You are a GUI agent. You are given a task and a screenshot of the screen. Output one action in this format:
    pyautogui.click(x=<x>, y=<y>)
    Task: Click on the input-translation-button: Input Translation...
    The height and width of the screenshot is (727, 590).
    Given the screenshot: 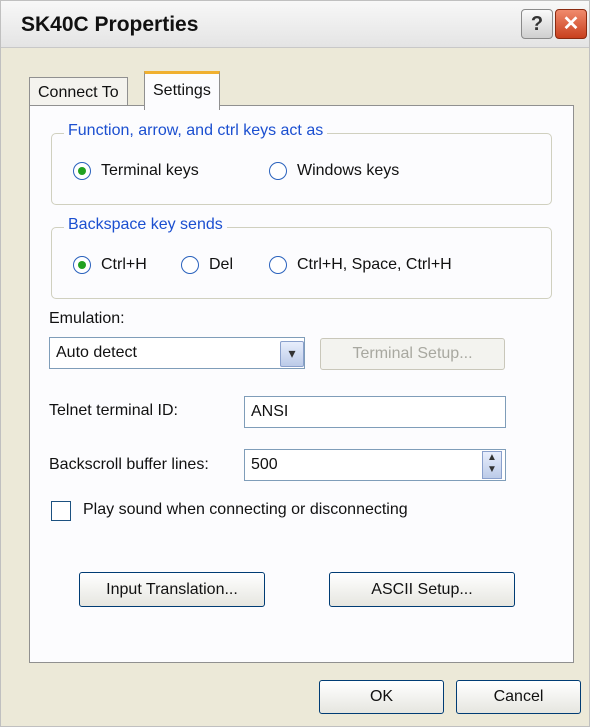 What is the action you would take?
    pyautogui.click(x=172, y=589)
    